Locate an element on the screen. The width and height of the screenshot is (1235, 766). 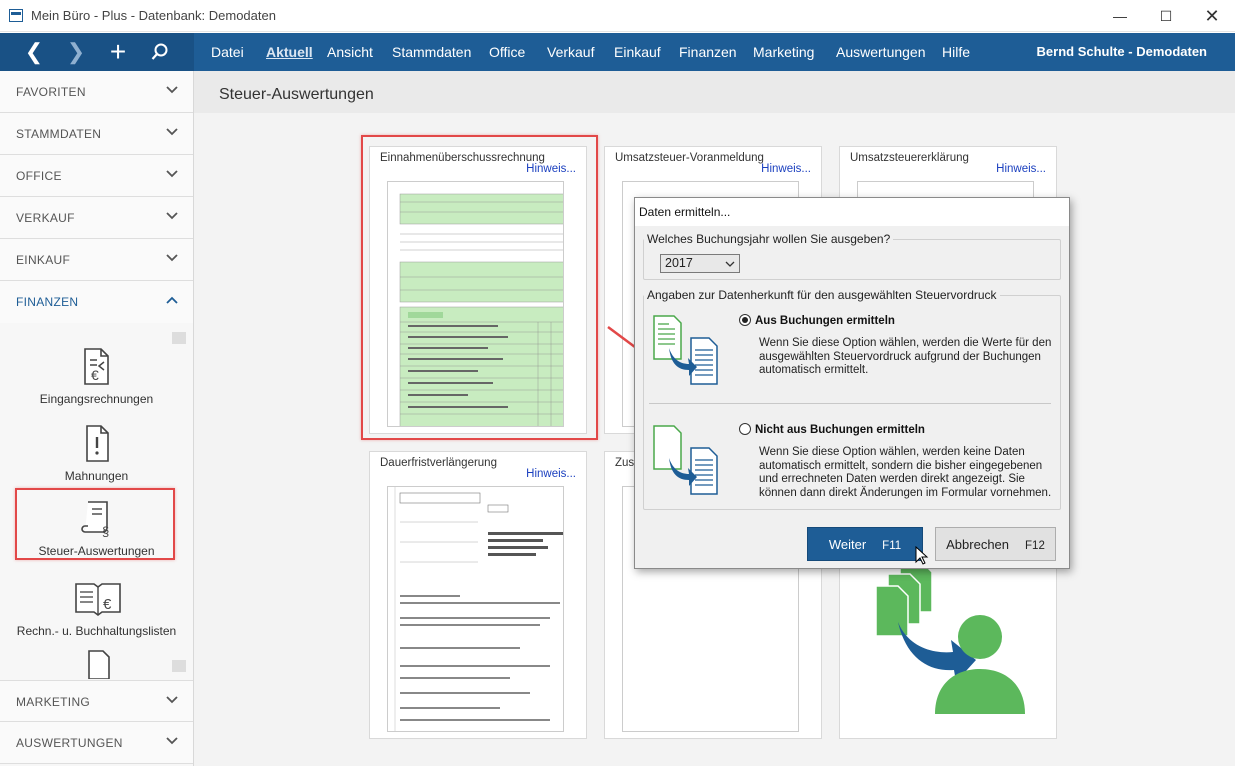
sidebar-section-auswertungen: AUSWERTUNGEN is located at coordinates (96, 743).